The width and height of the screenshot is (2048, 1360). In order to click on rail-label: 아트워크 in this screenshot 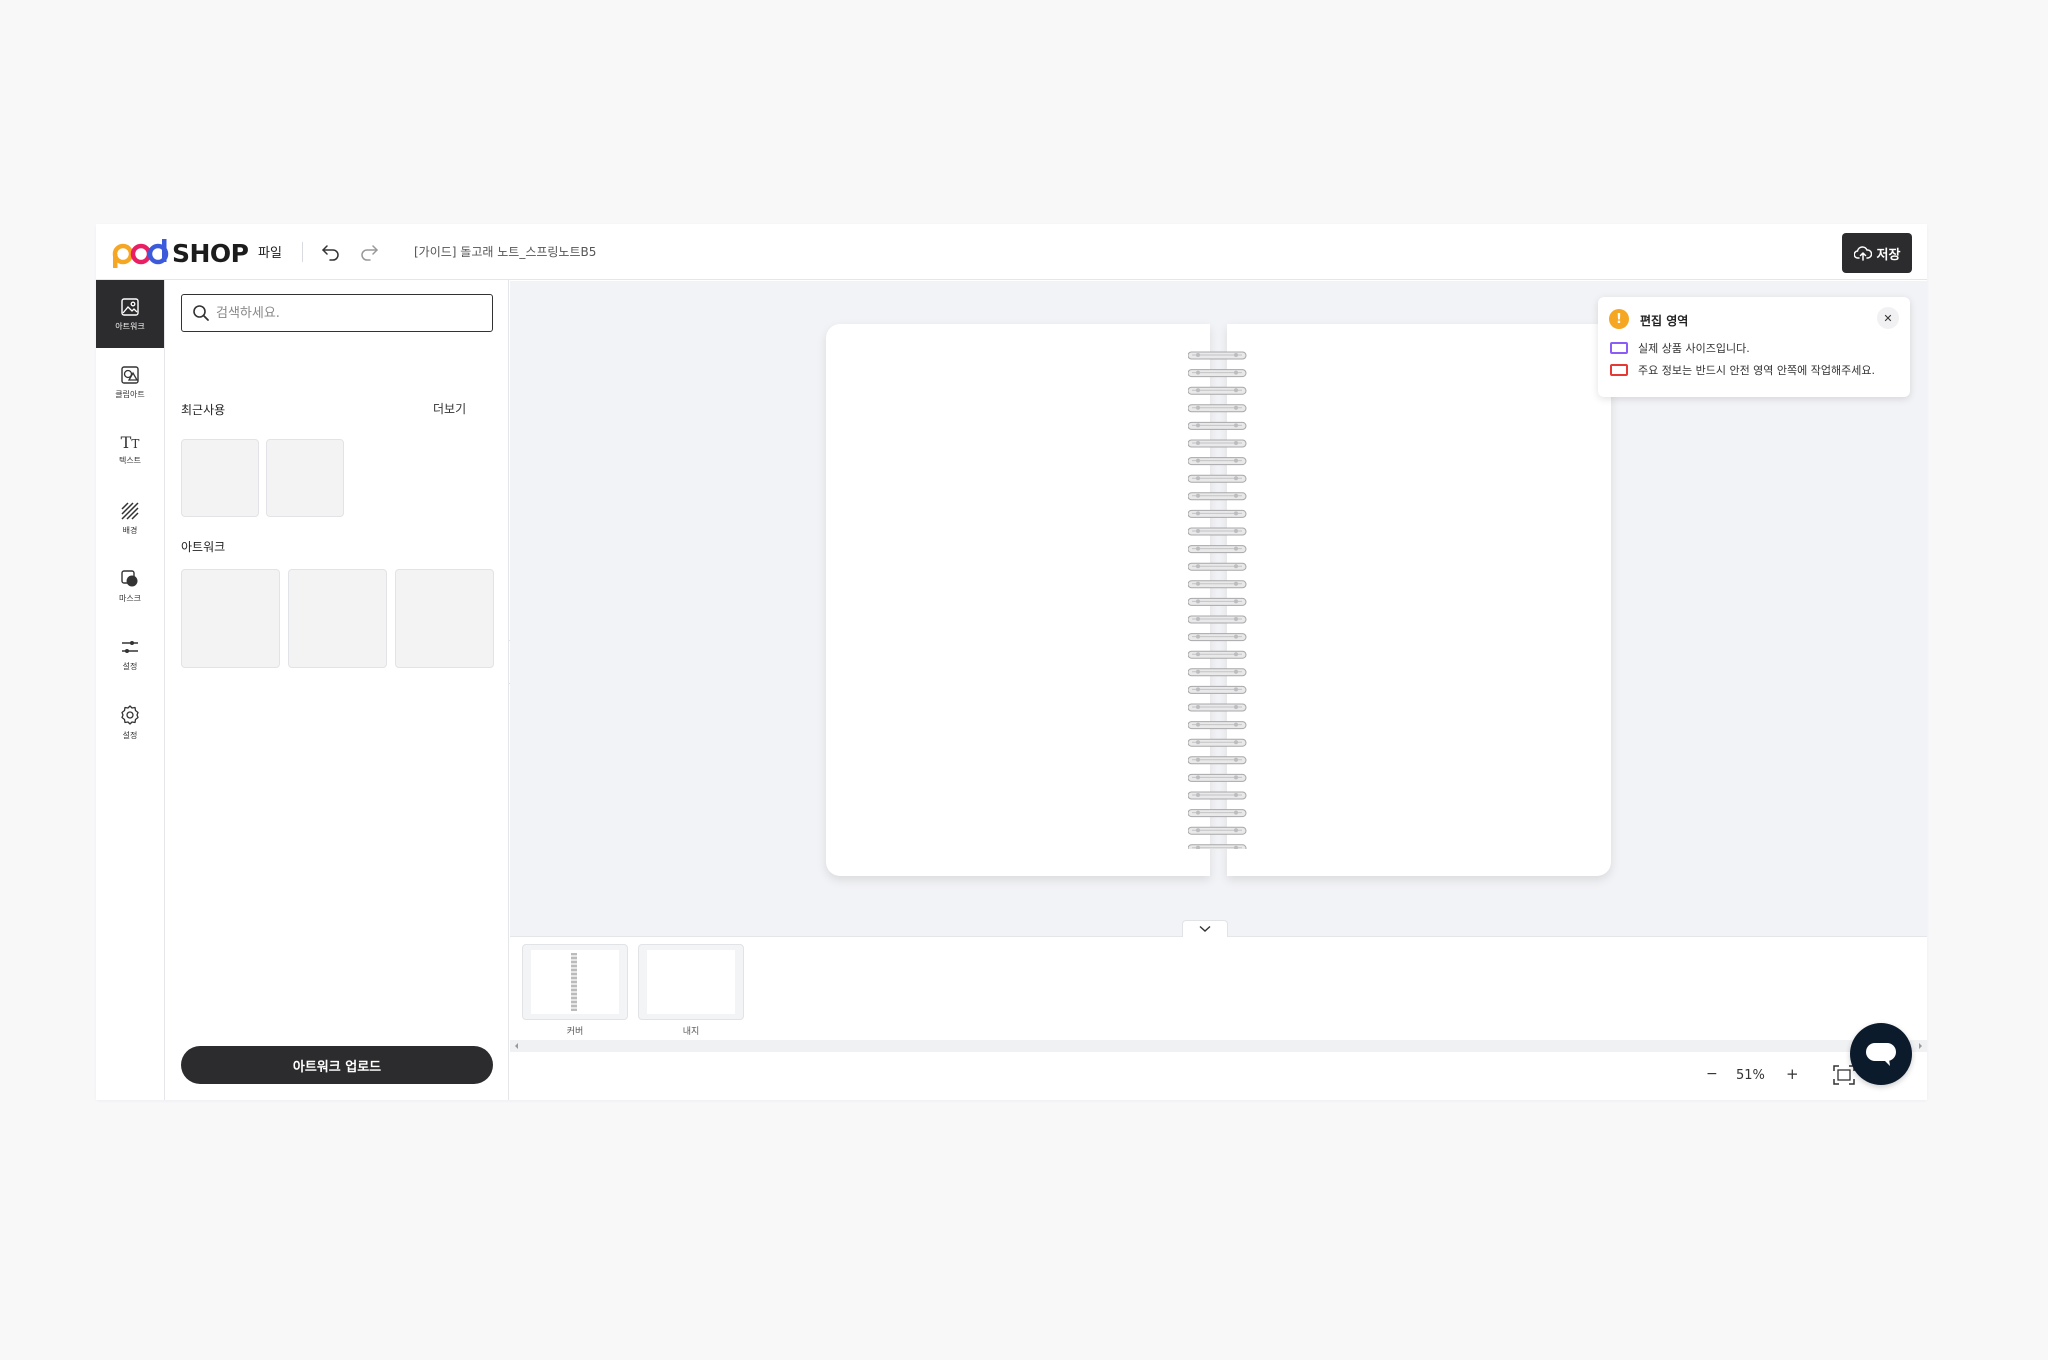, I will do `click(130, 326)`.